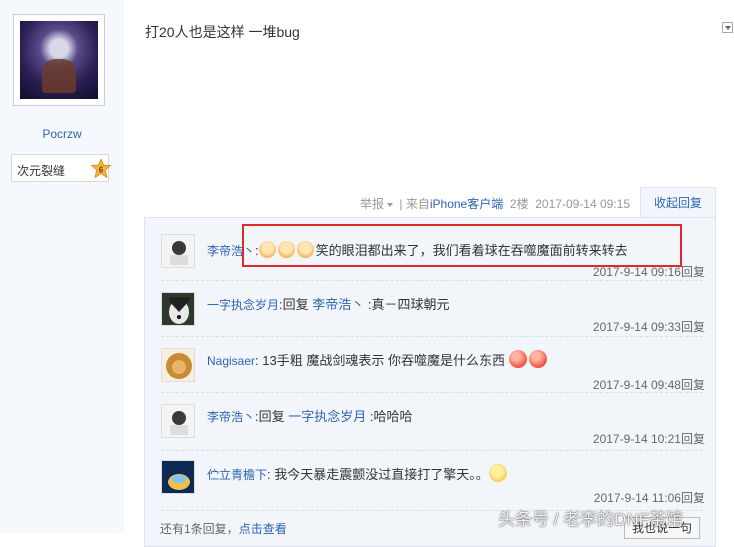 The image size is (734, 547). Describe the element at coordinates (62, 134) in the screenshot. I see `author-username: Pocrzw` at that location.